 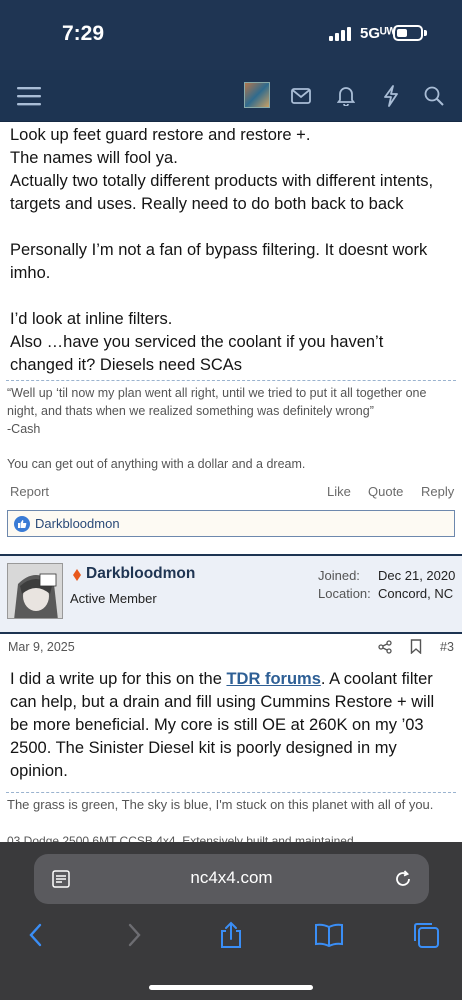 I want to click on reaction-user-link: Darkbloodmon, so click(x=77, y=523).